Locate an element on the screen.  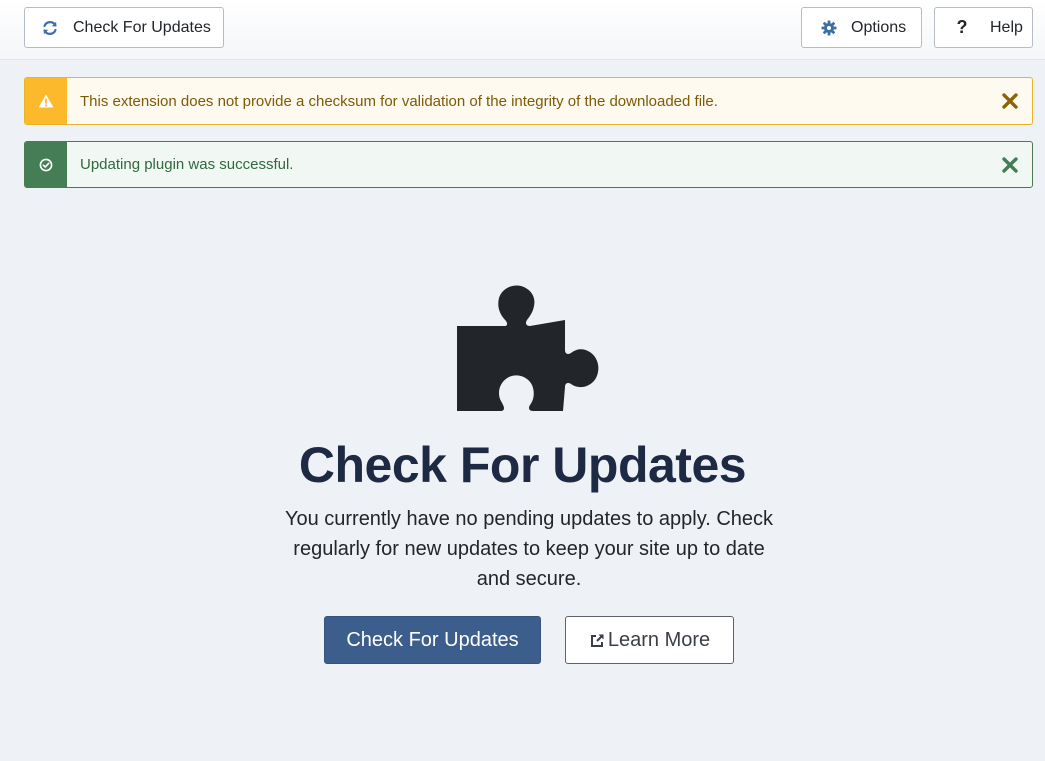
check-for-updates-button: Check For Updates is located at coordinates (432, 640).